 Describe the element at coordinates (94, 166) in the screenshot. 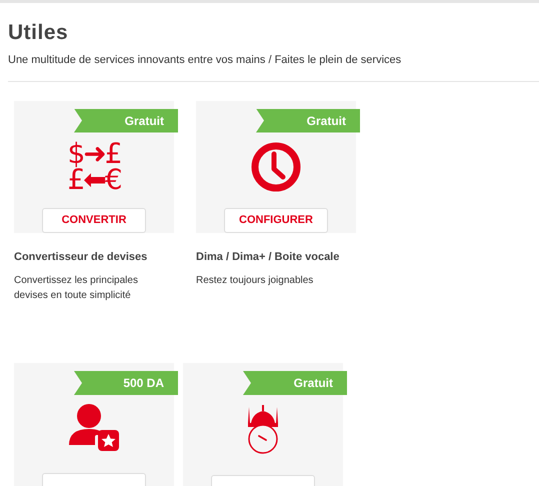

I see `currency-exchange-icon: $➜£ £⬅€` at that location.